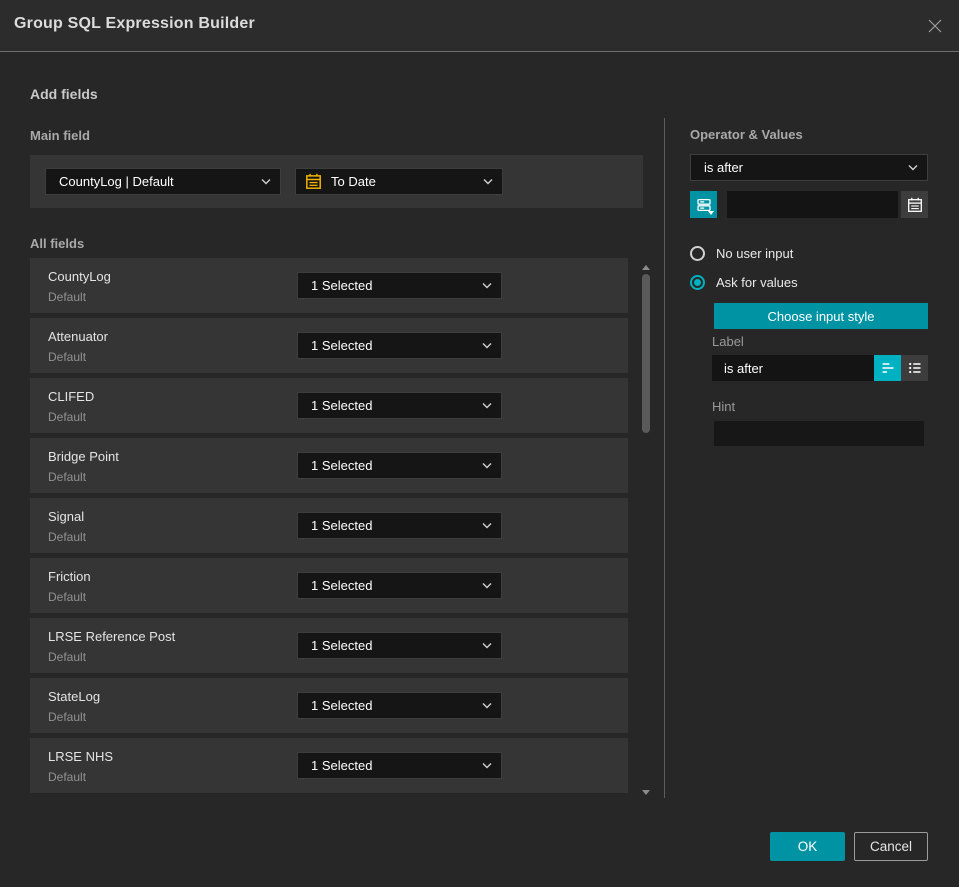 The width and height of the screenshot is (959, 887). I want to click on field-name: LRSE Reference Post, so click(112, 636).